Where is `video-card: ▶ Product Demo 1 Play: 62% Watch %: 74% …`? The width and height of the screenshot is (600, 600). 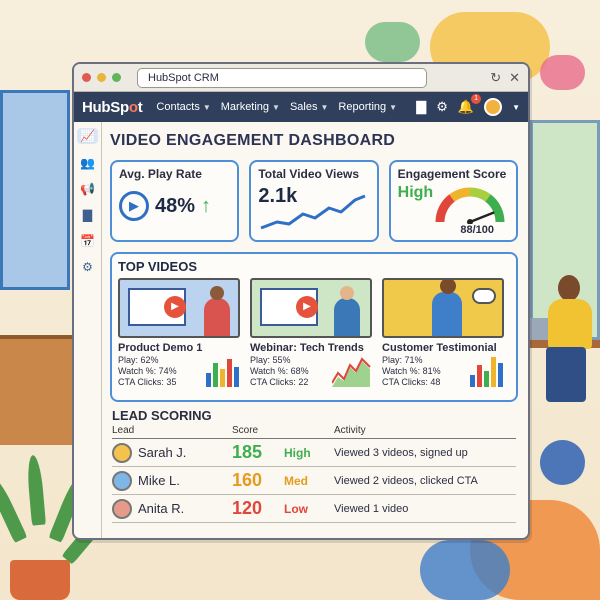 video-card: ▶ Product Demo 1 Play: 62% Watch %: 74% … is located at coordinates (179, 333).